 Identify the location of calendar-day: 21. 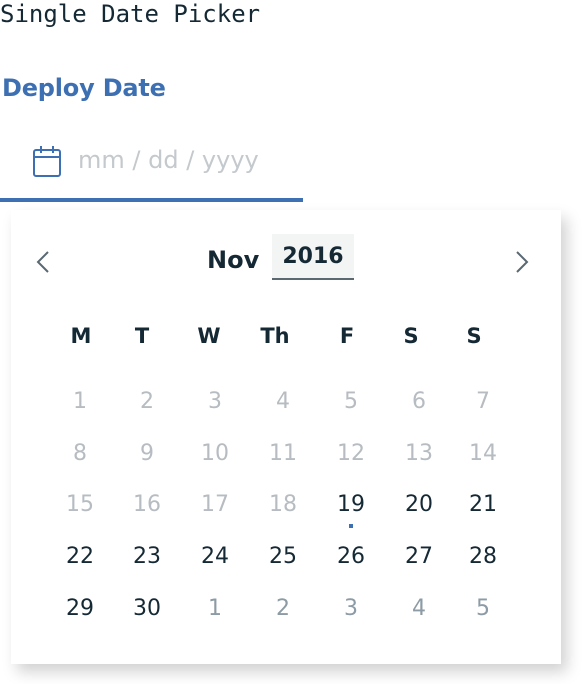
(483, 505).